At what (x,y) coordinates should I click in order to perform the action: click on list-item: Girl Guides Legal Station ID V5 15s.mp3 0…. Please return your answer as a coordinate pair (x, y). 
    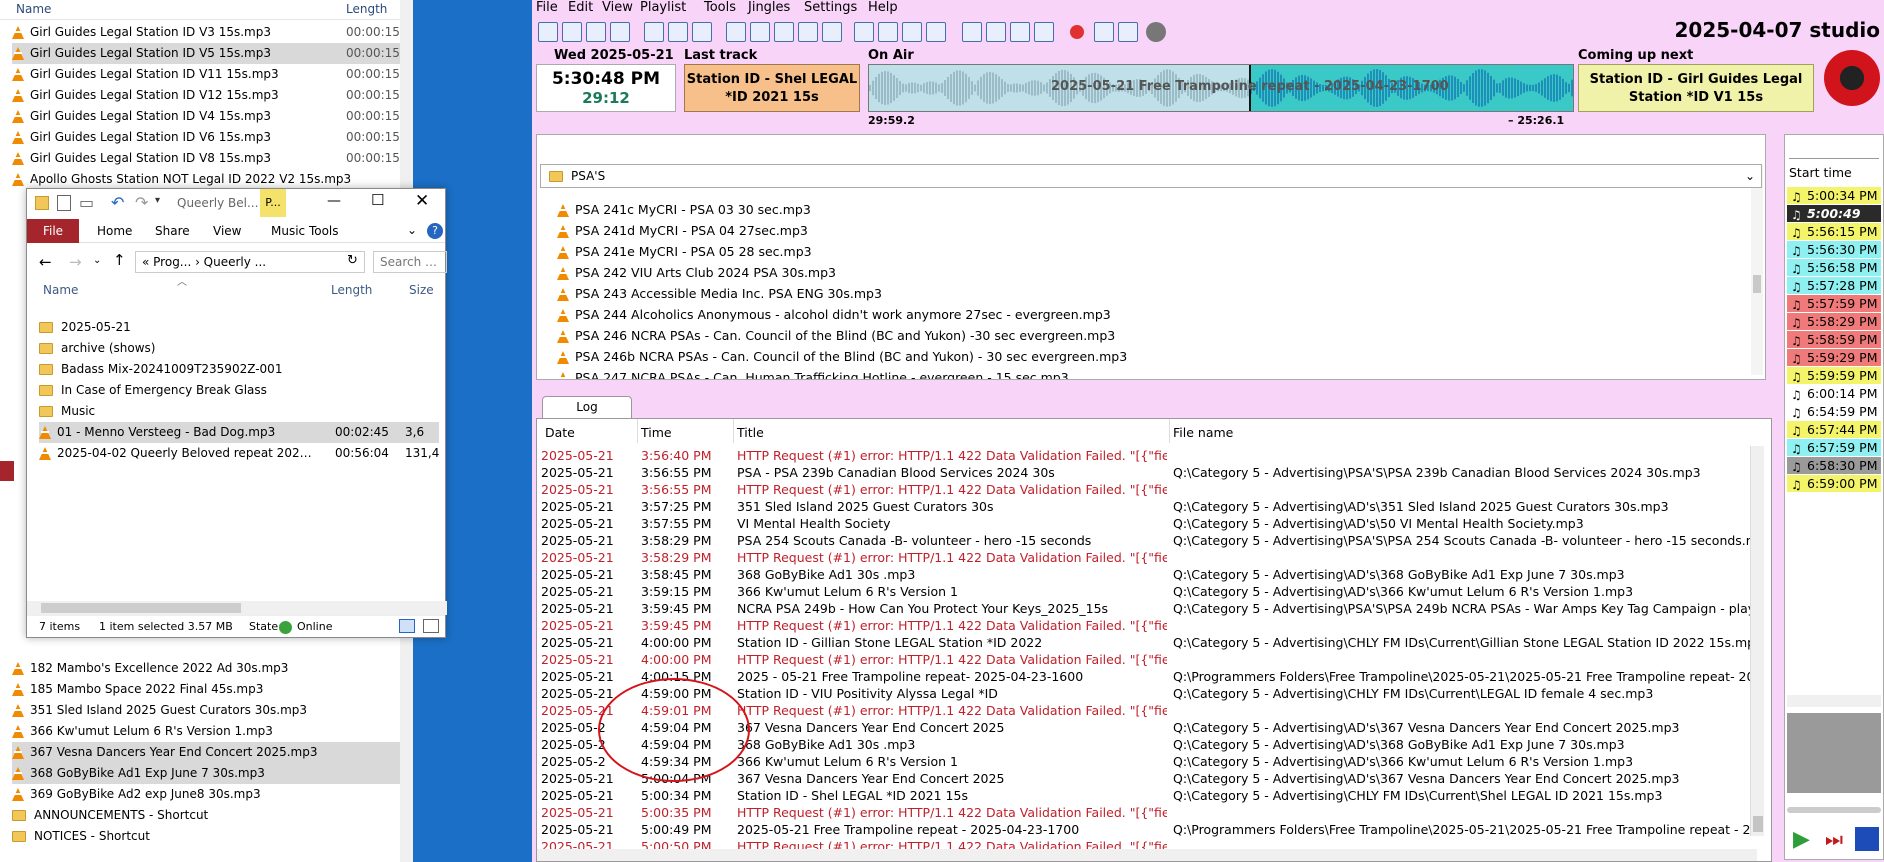
    Looking at the image, I should click on (207, 53).